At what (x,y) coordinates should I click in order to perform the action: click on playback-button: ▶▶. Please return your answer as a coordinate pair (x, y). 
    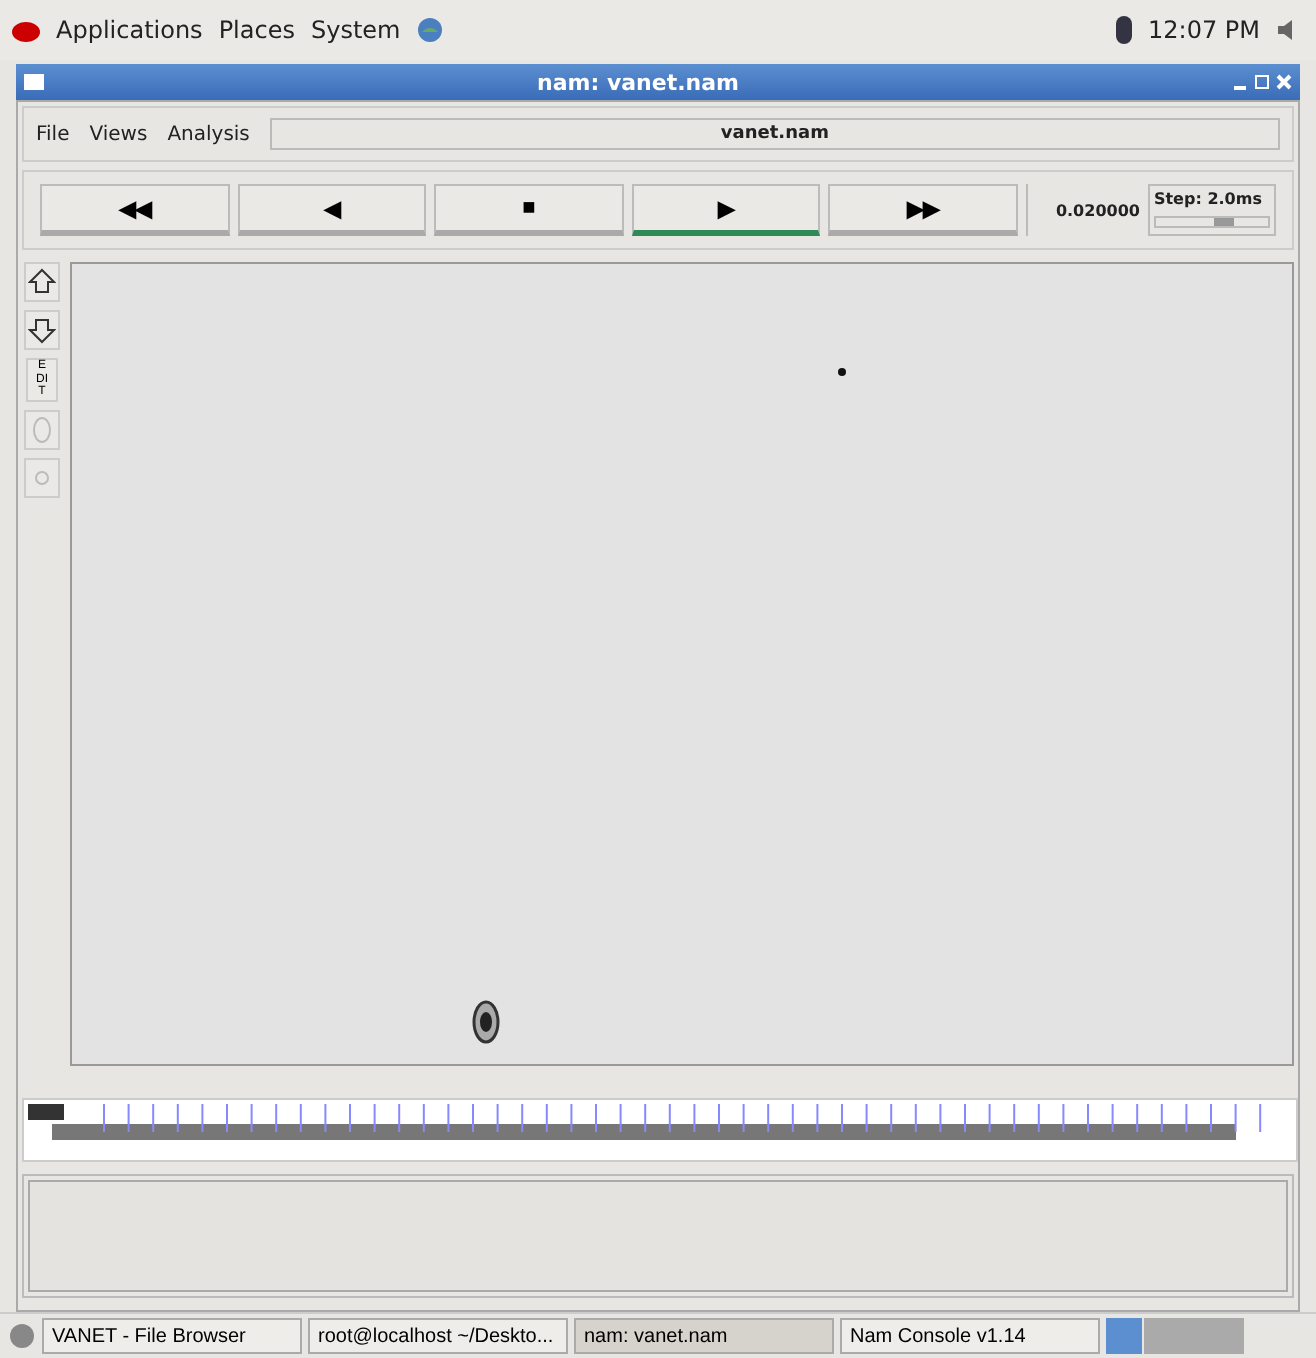
    Looking at the image, I should click on (923, 210).